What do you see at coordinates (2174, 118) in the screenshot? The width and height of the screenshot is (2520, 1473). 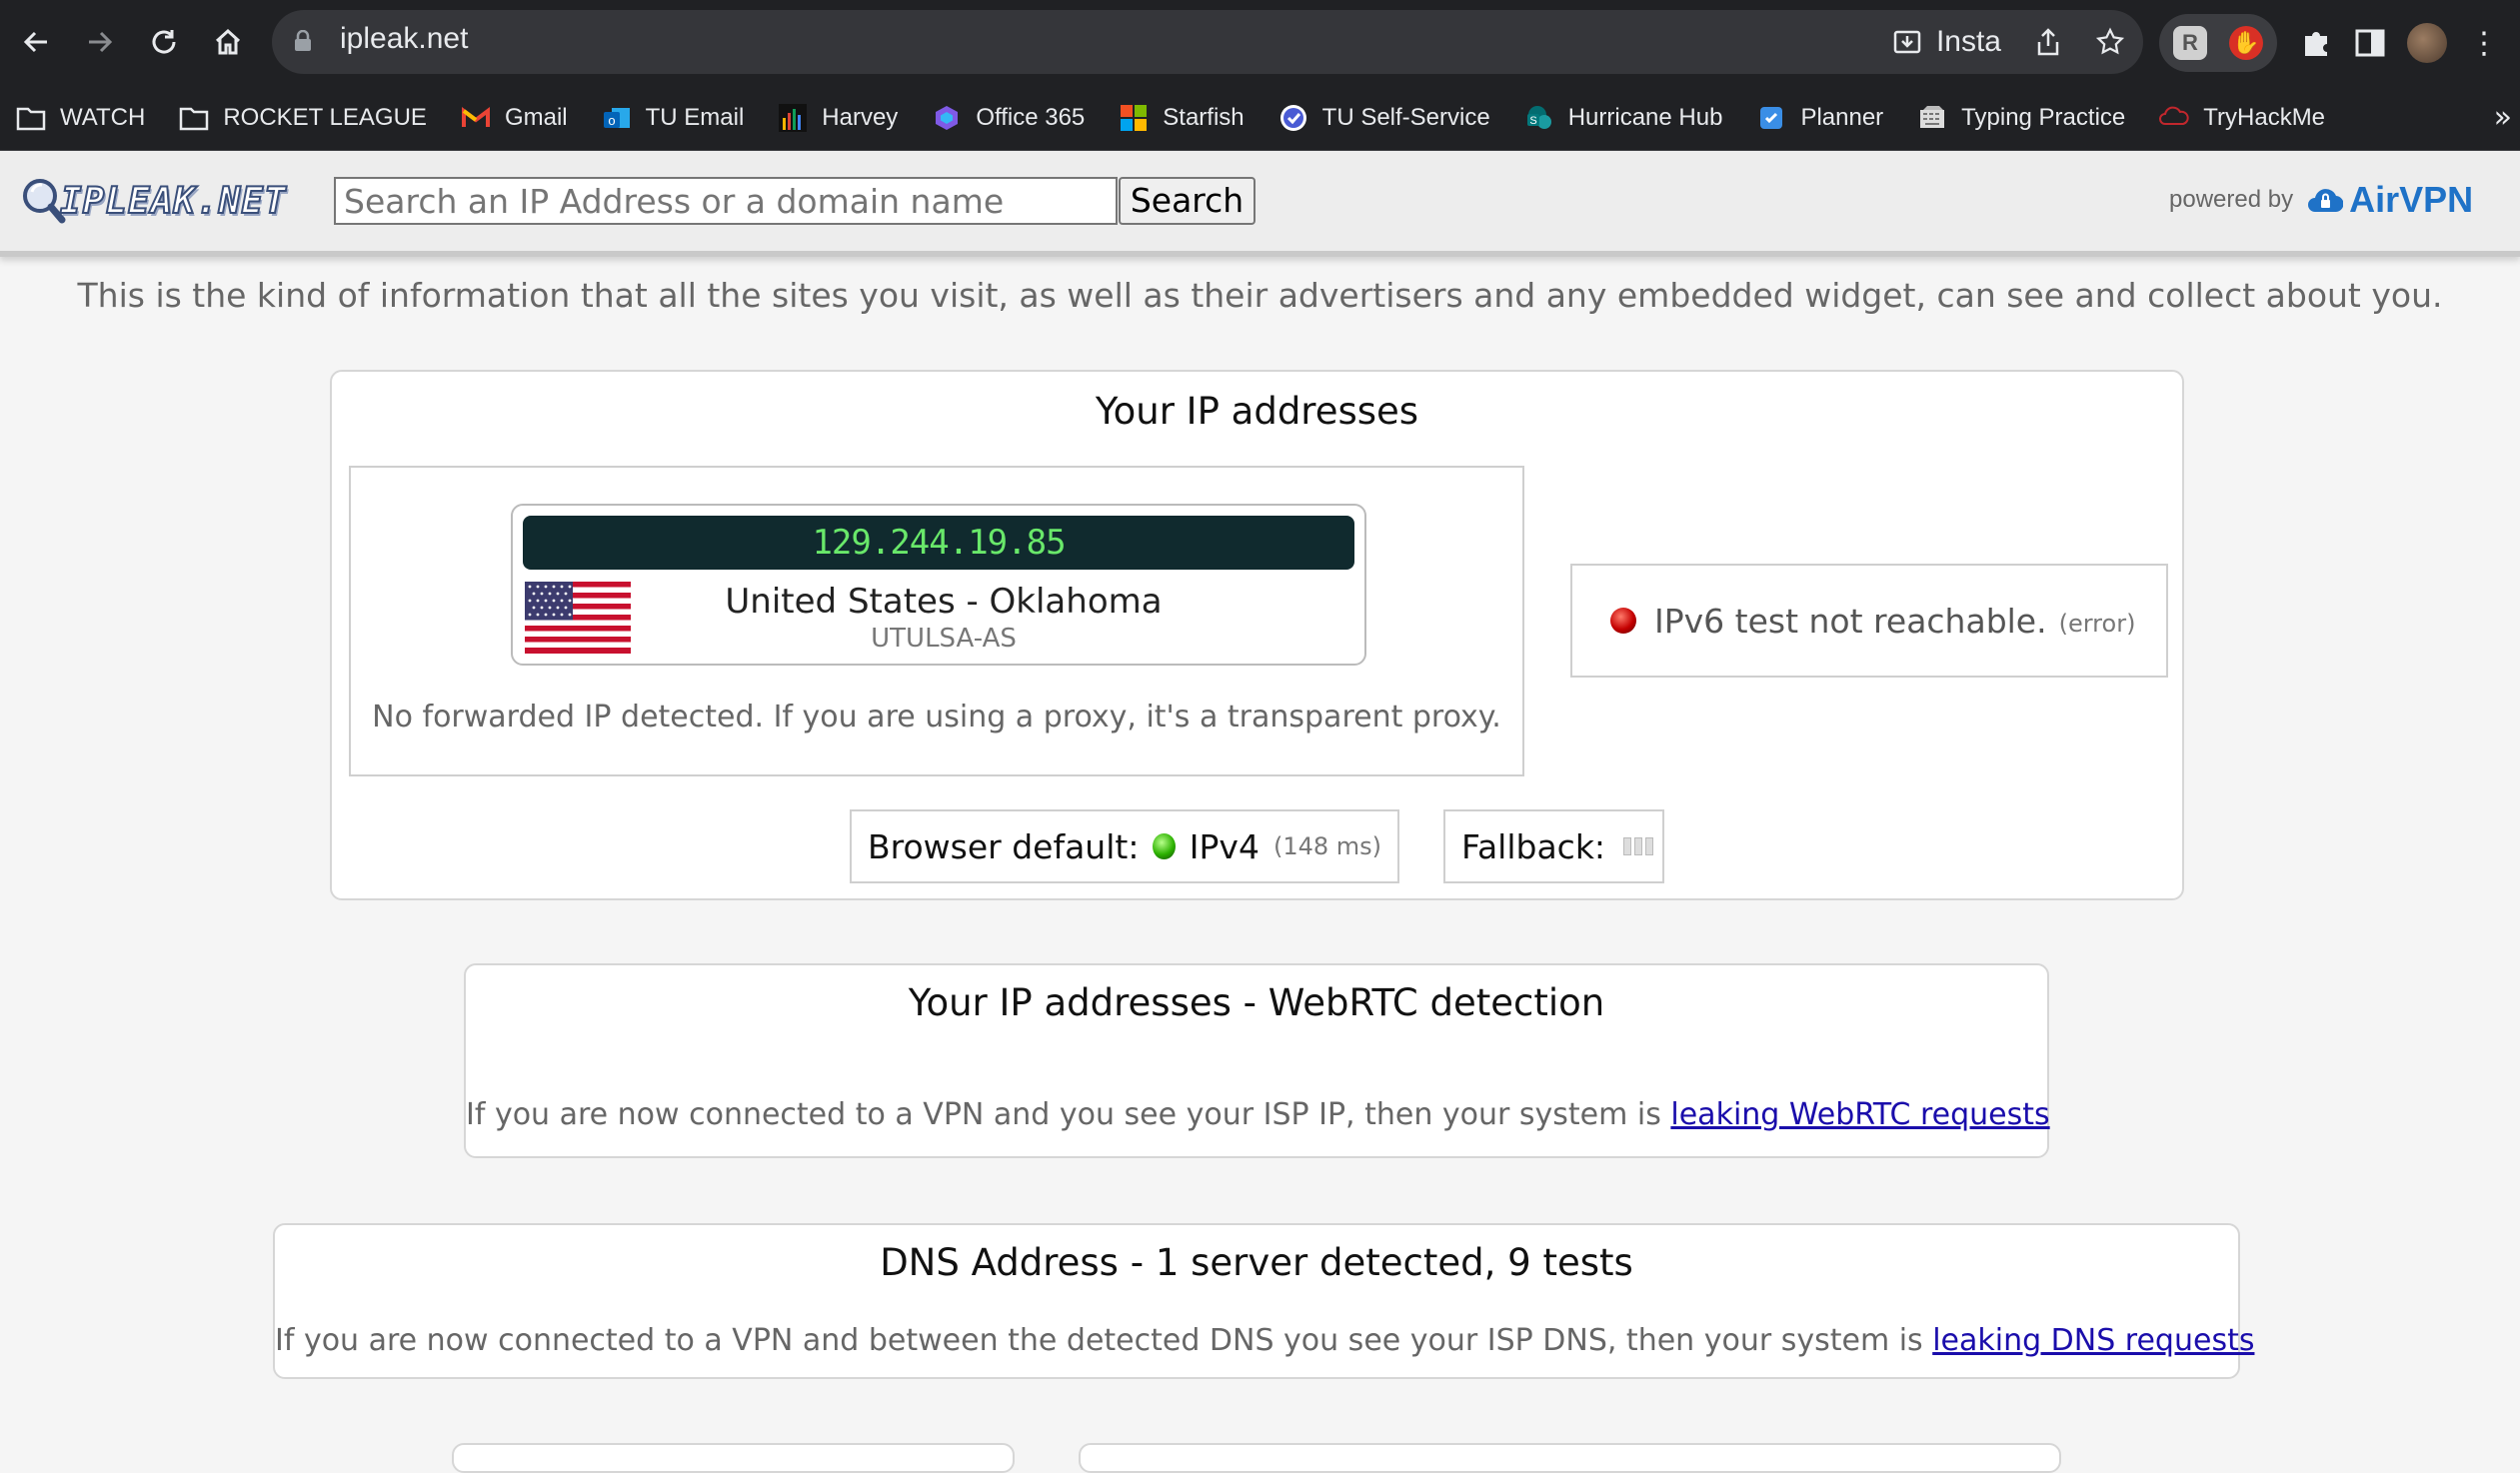 I see `tryhackme-icon` at bounding box center [2174, 118].